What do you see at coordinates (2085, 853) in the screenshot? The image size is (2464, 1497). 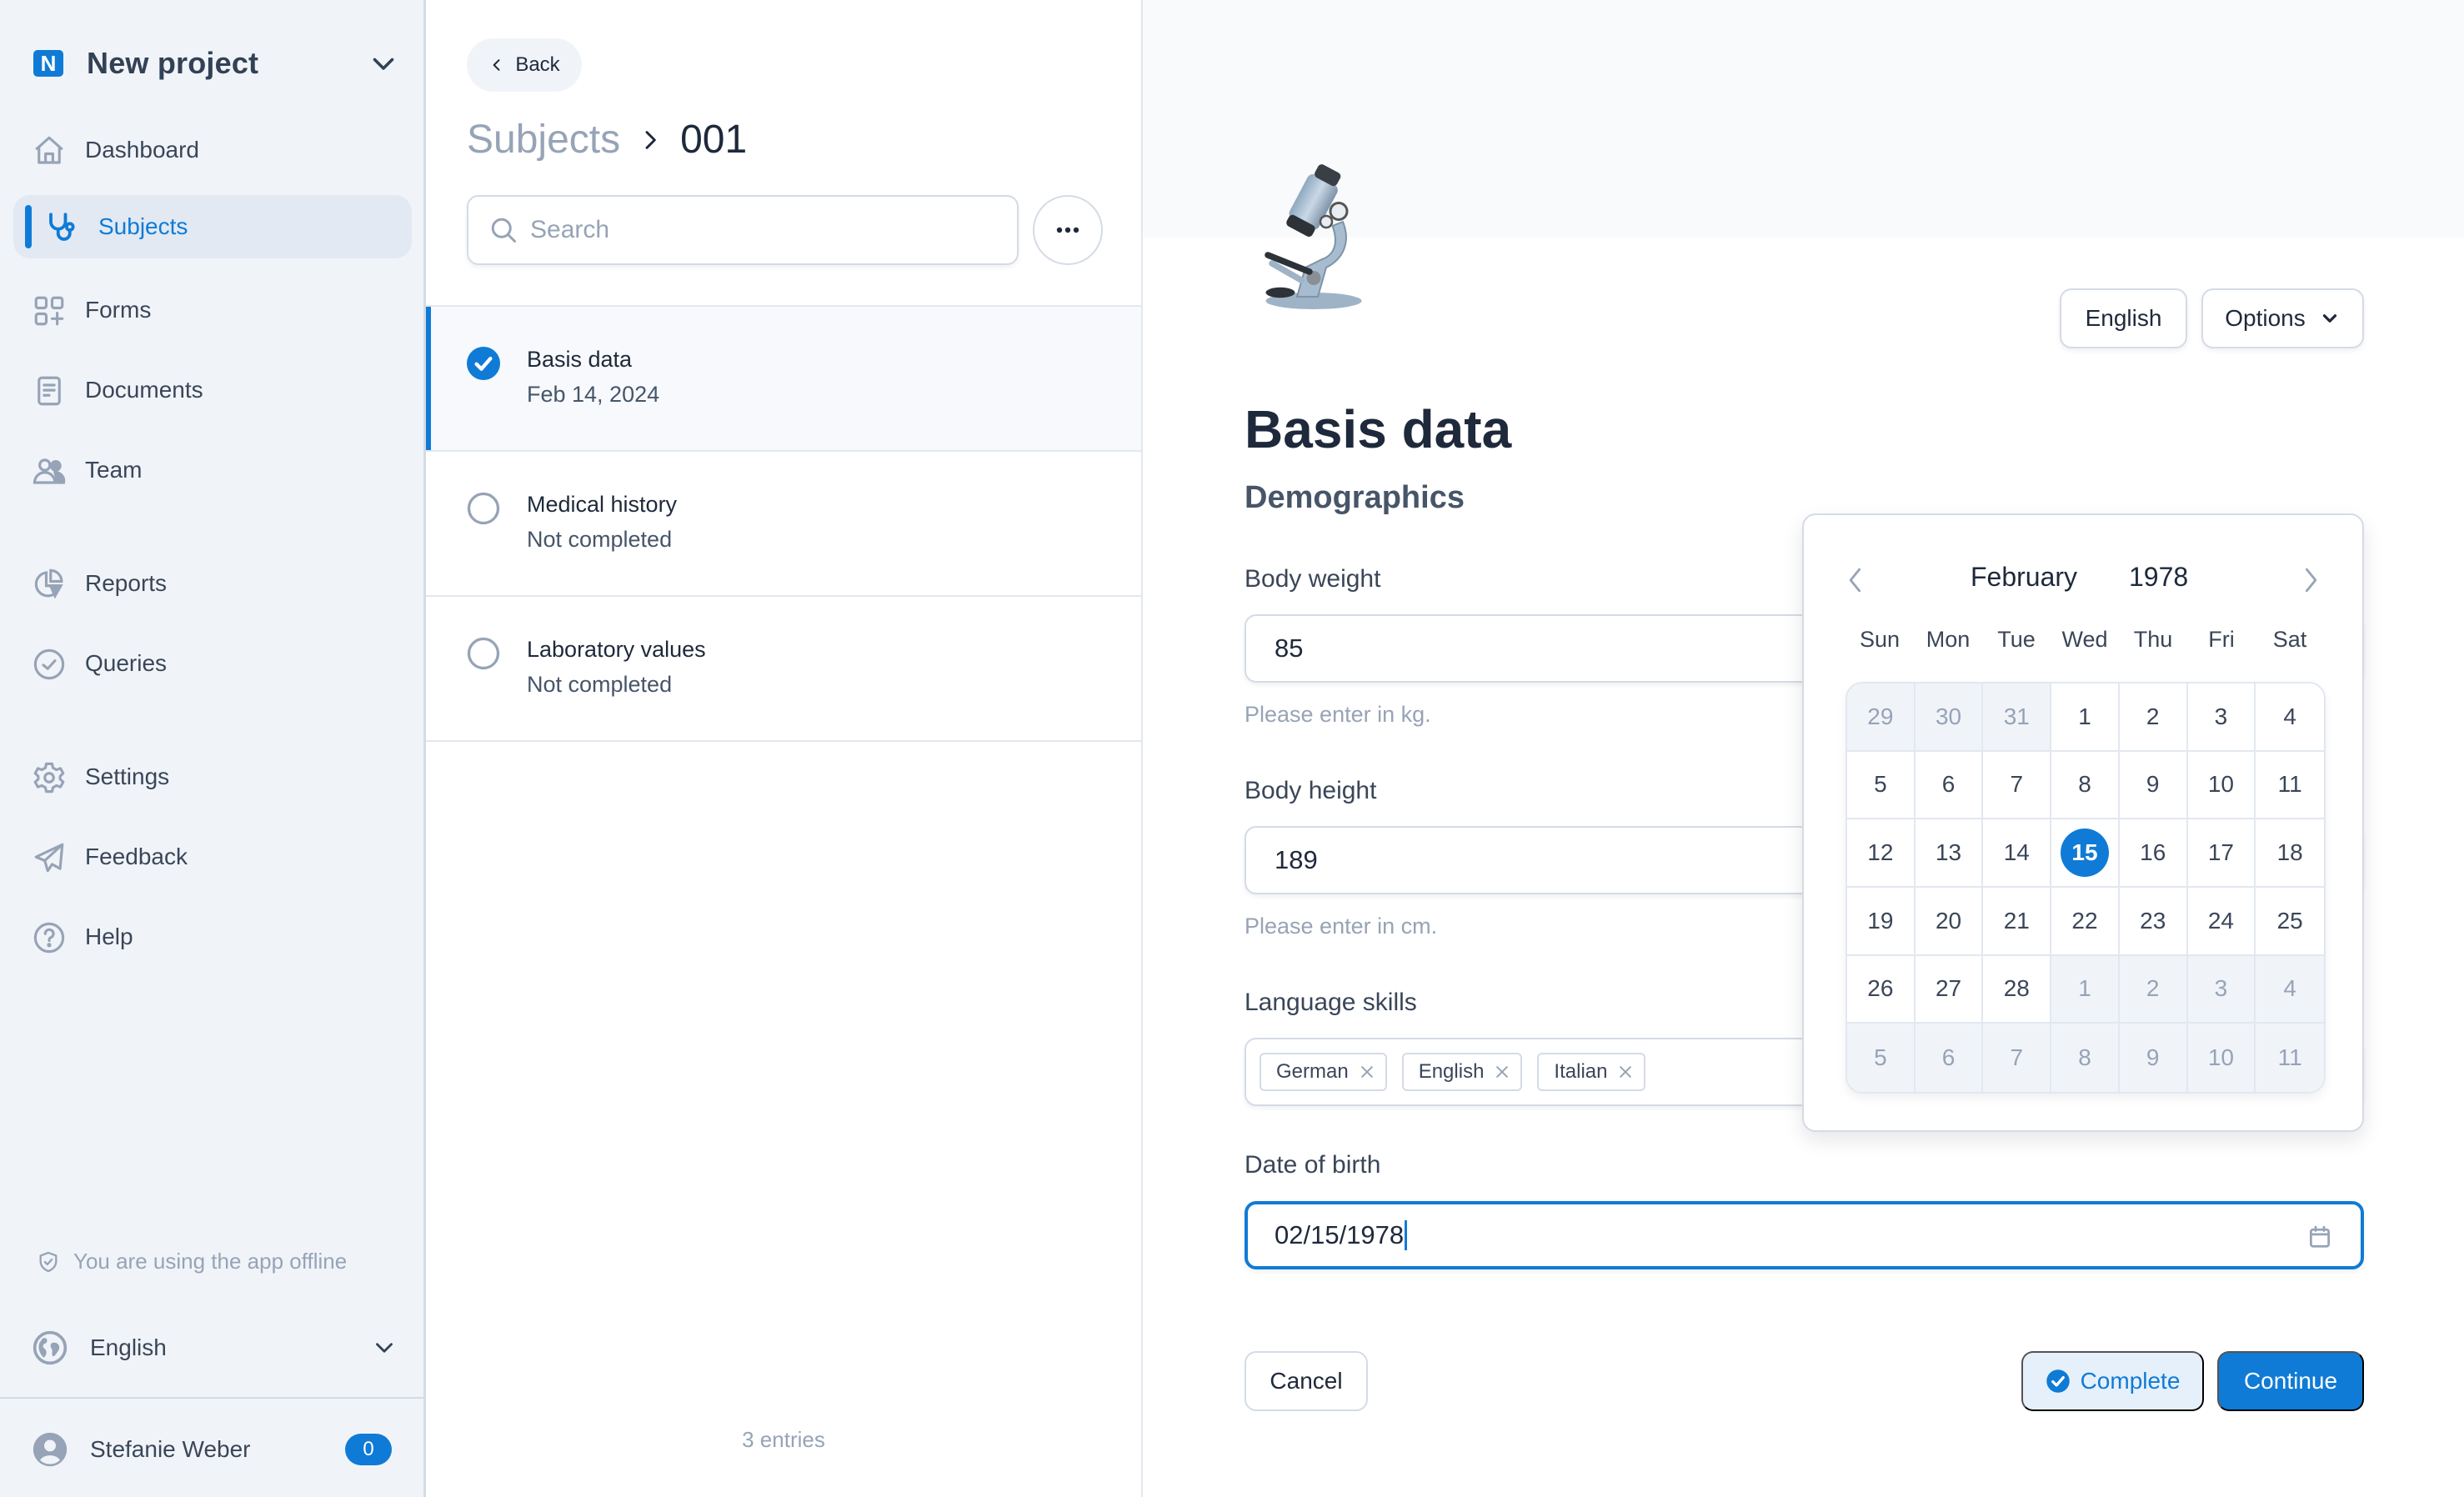 I see `calendar-day-selected: 15` at bounding box center [2085, 853].